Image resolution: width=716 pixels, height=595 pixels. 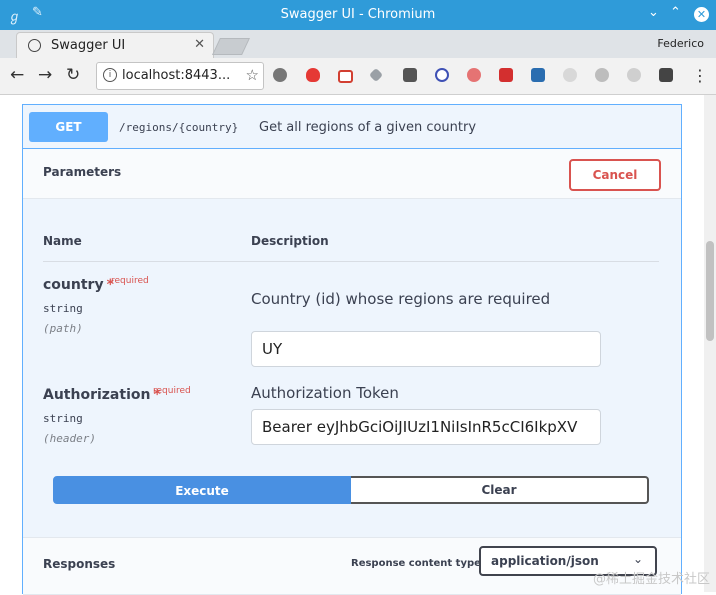 I want to click on profile-name: Federico, so click(x=680, y=43).